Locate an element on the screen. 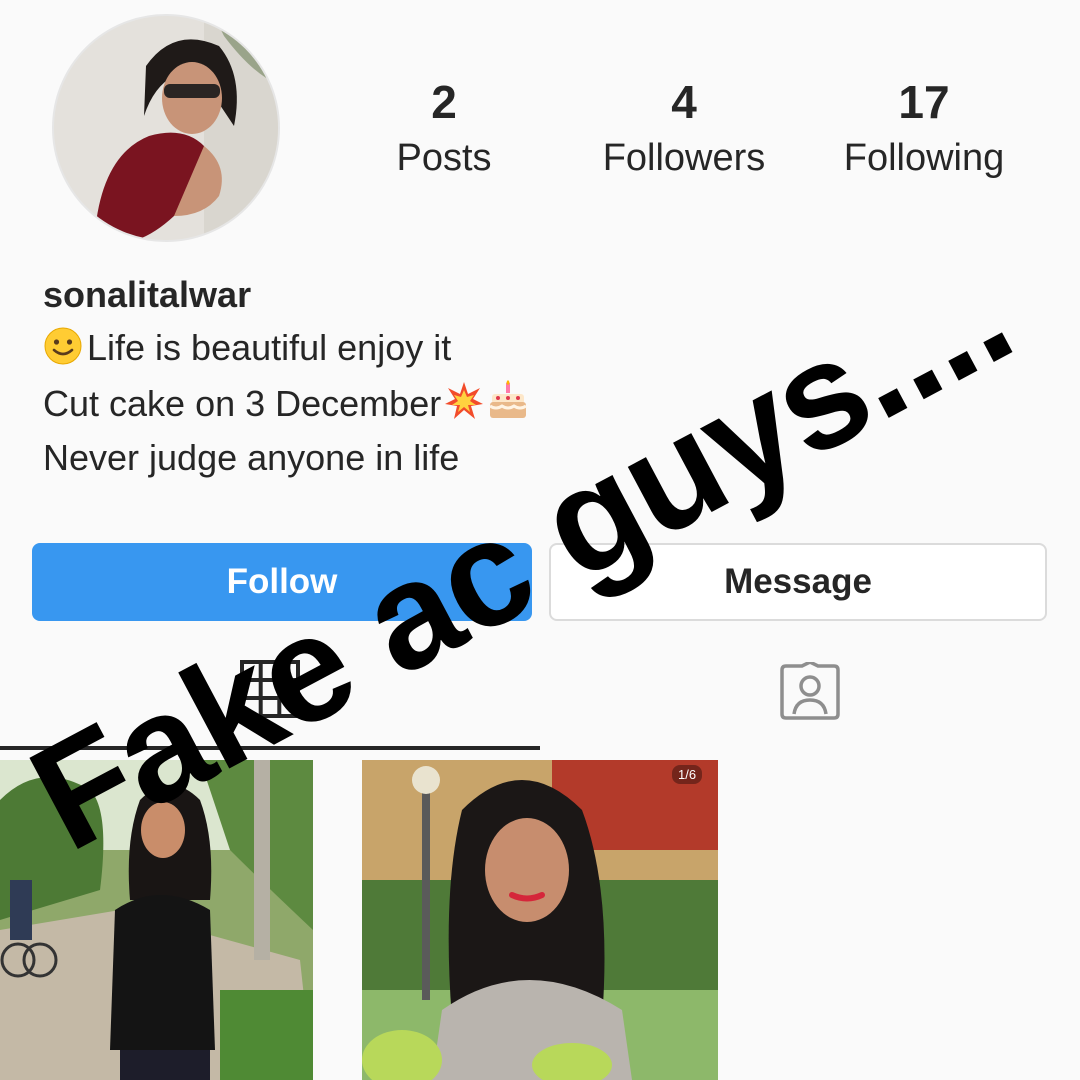 The width and height of the screenshot is (1080, 1080). bio-line-2-text: Cut cake on 3 December is located at coordinates (242, 403).